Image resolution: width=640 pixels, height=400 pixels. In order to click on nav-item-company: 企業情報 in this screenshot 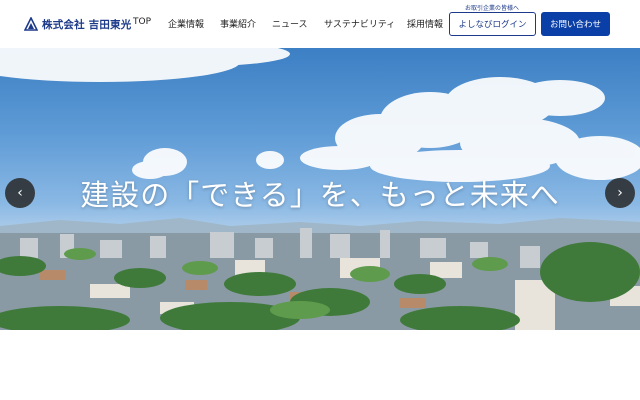, I will do `click(186, 23)`.